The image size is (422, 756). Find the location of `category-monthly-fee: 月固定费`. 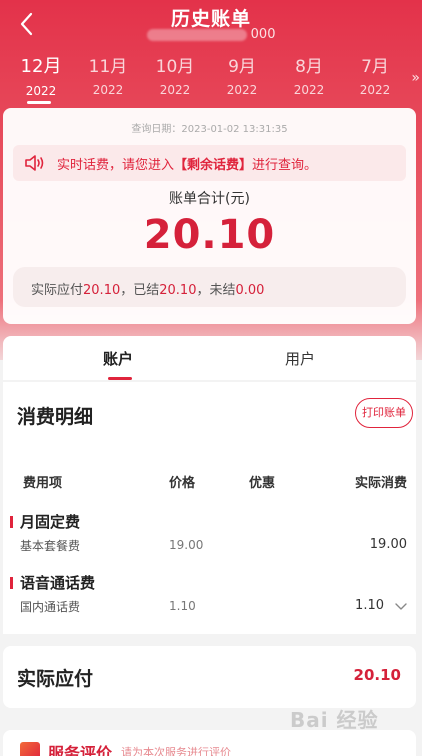

category-monthly-fee: 月固定费 is located at coordinates (50, 522).